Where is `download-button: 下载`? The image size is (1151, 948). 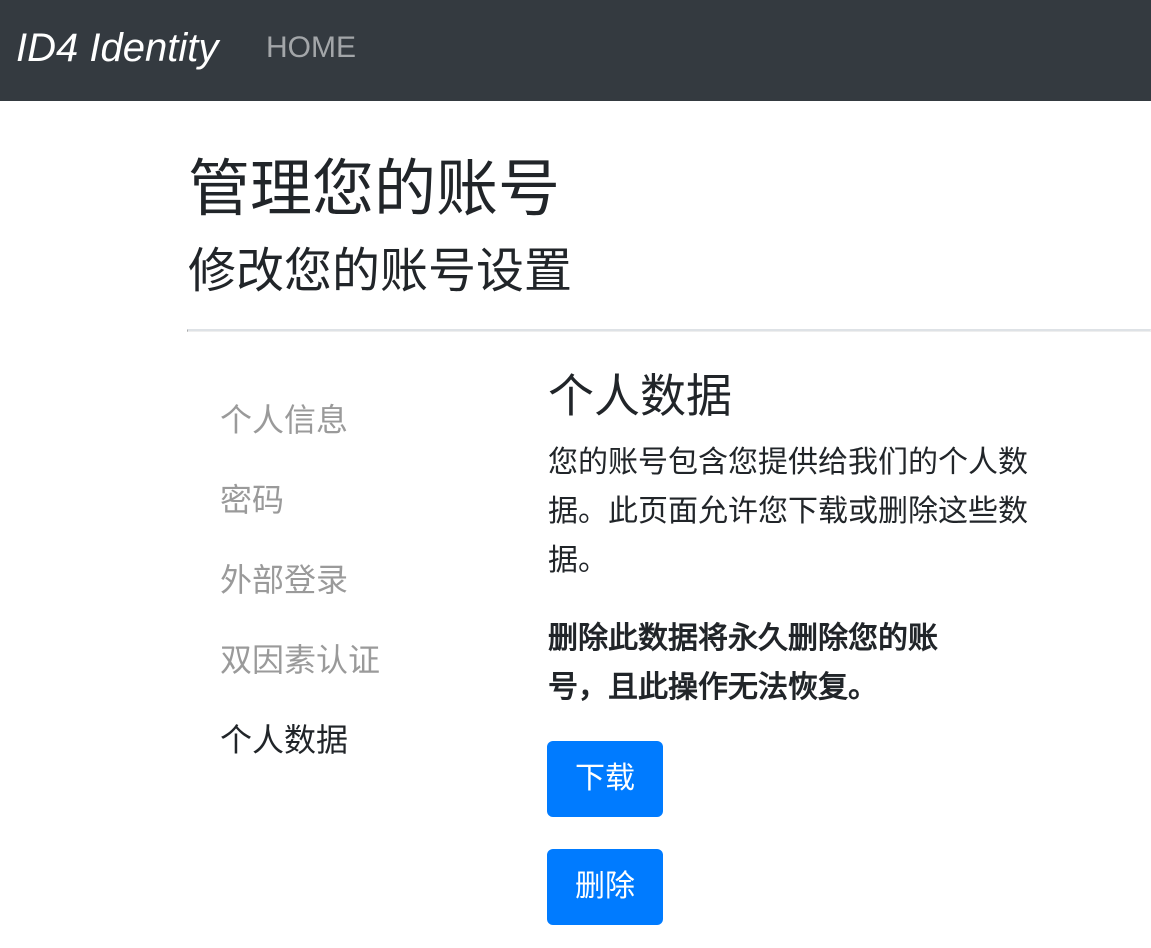 download-button: 下载 is located at coordinates (605, 779).